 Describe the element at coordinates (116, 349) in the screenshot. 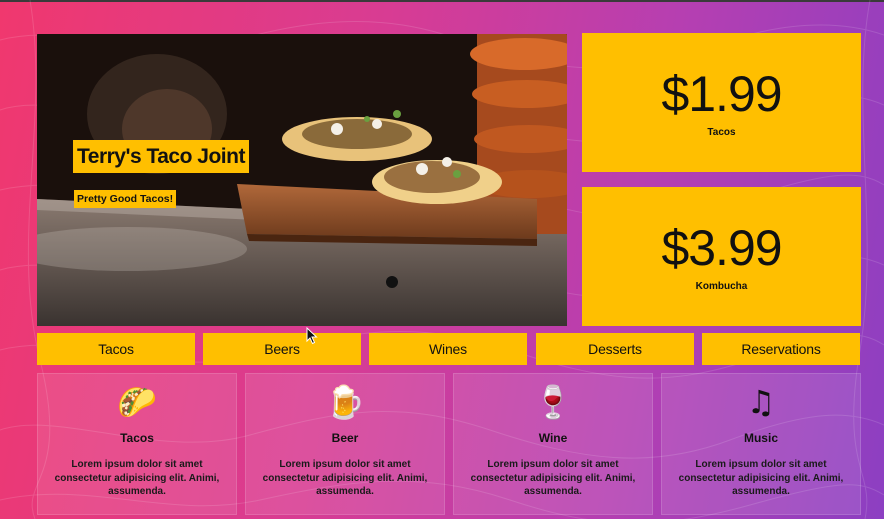

I see `nav-button-tacos: Tacos` at that location.